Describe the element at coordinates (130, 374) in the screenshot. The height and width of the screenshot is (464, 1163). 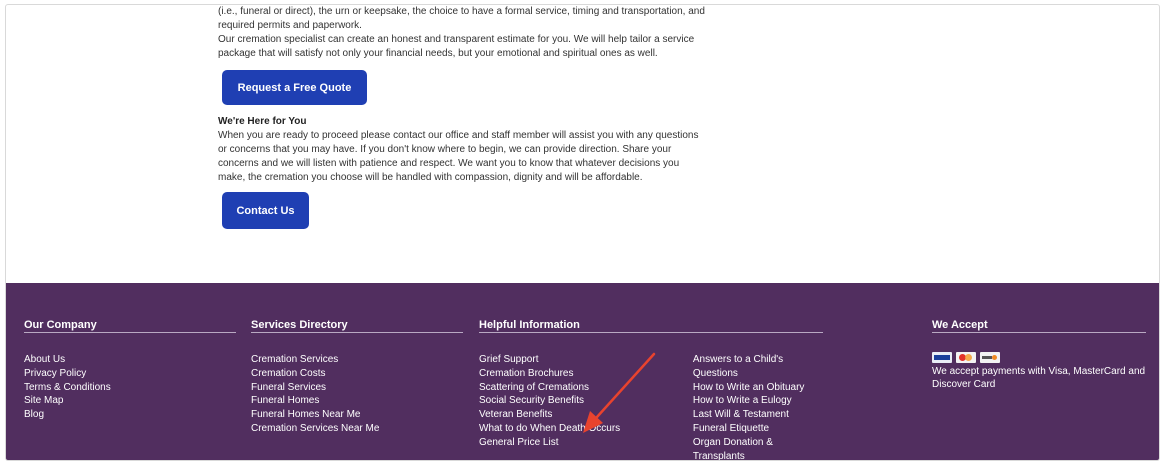
I see `footer-link-privacy-policy: Privacy Policy` at that location.